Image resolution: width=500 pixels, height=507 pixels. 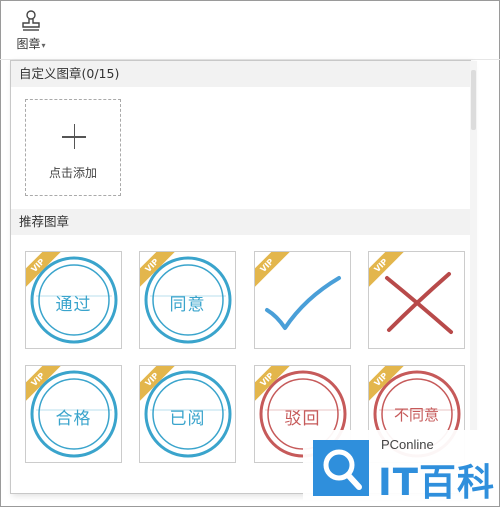 I want to click on pconline-logo, so click(x=341, y=468).